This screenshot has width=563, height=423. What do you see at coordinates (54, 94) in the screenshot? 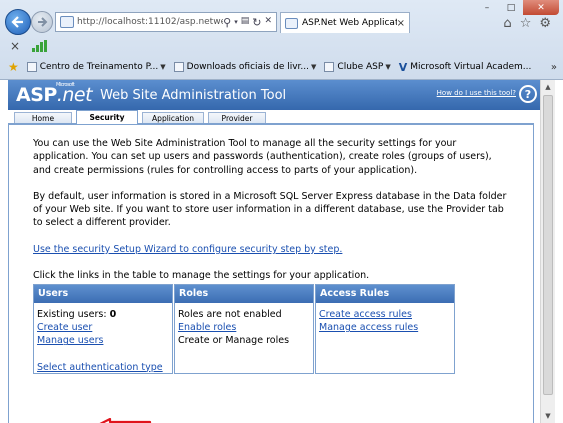
I see `asp-net-logo: ASP.net Microsoft` at bounding box center [54, 94].